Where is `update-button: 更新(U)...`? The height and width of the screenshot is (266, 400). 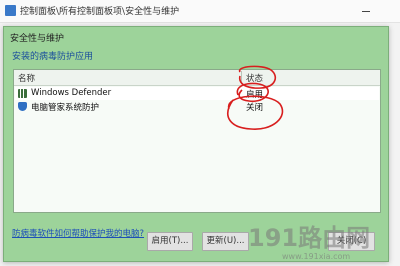
update-button: 更新(U)... is located at coordinates (225, 241).